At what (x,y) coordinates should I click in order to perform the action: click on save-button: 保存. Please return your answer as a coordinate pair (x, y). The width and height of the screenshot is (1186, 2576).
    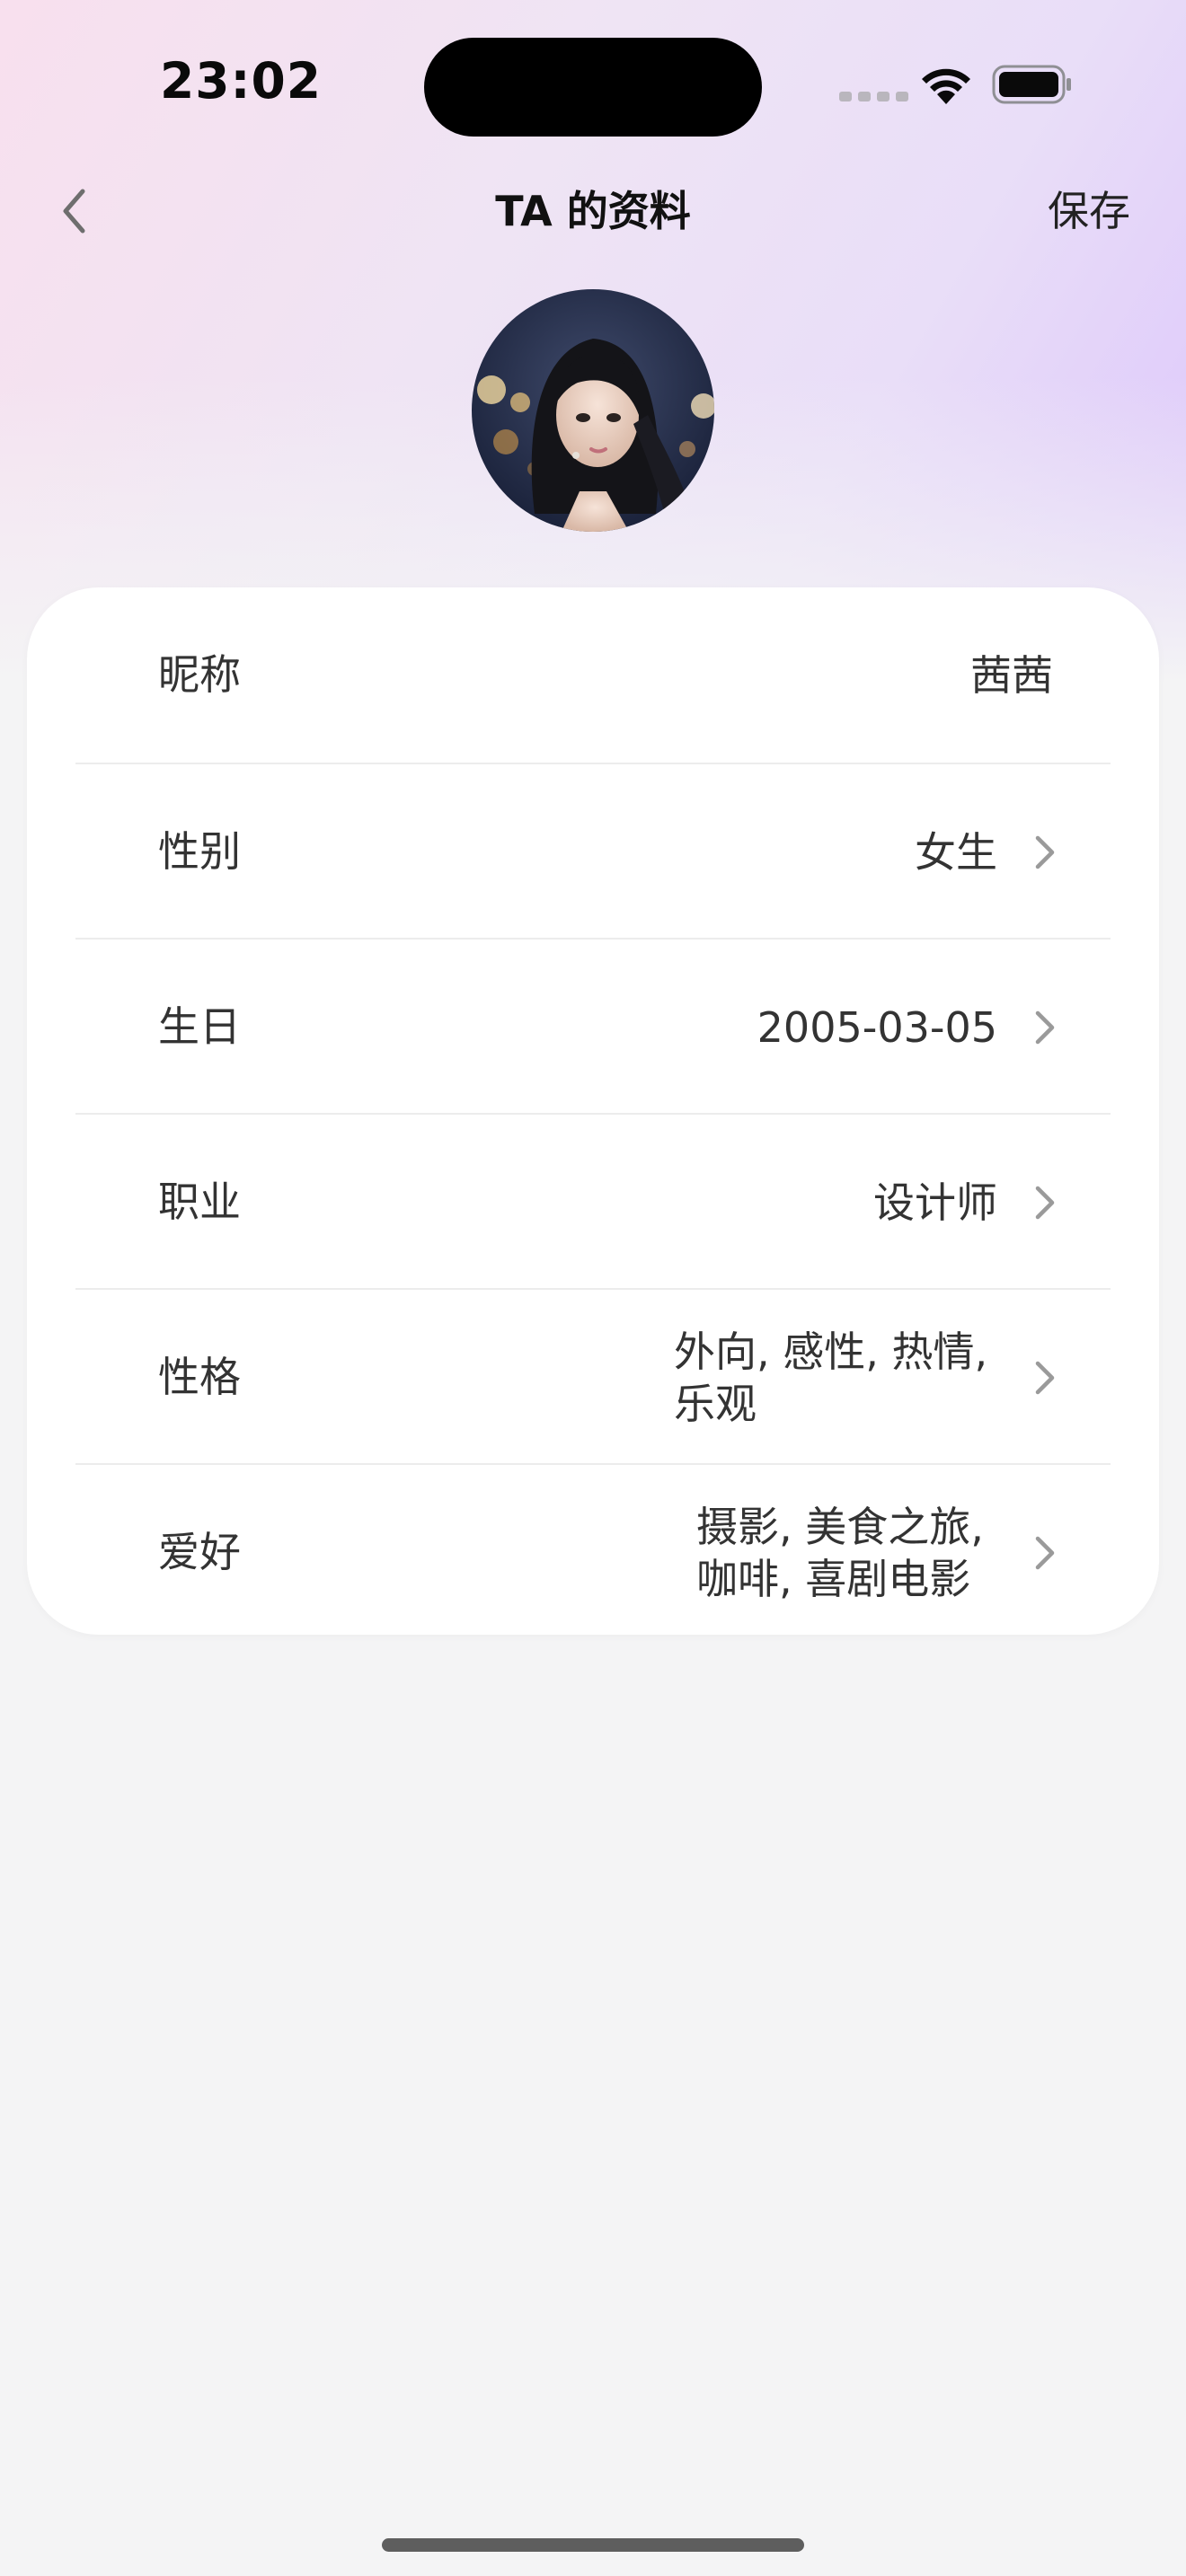
    Looking at the image, I should click on (1089, 211).